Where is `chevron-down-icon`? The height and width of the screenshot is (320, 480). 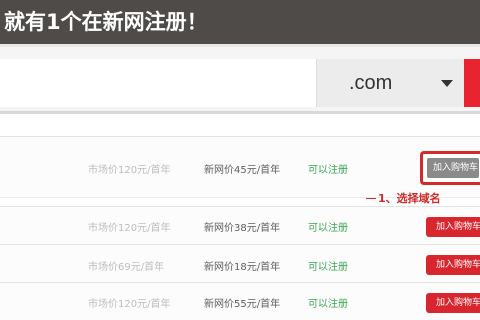
chevron-down-icon is located at coordinates (447, 83).